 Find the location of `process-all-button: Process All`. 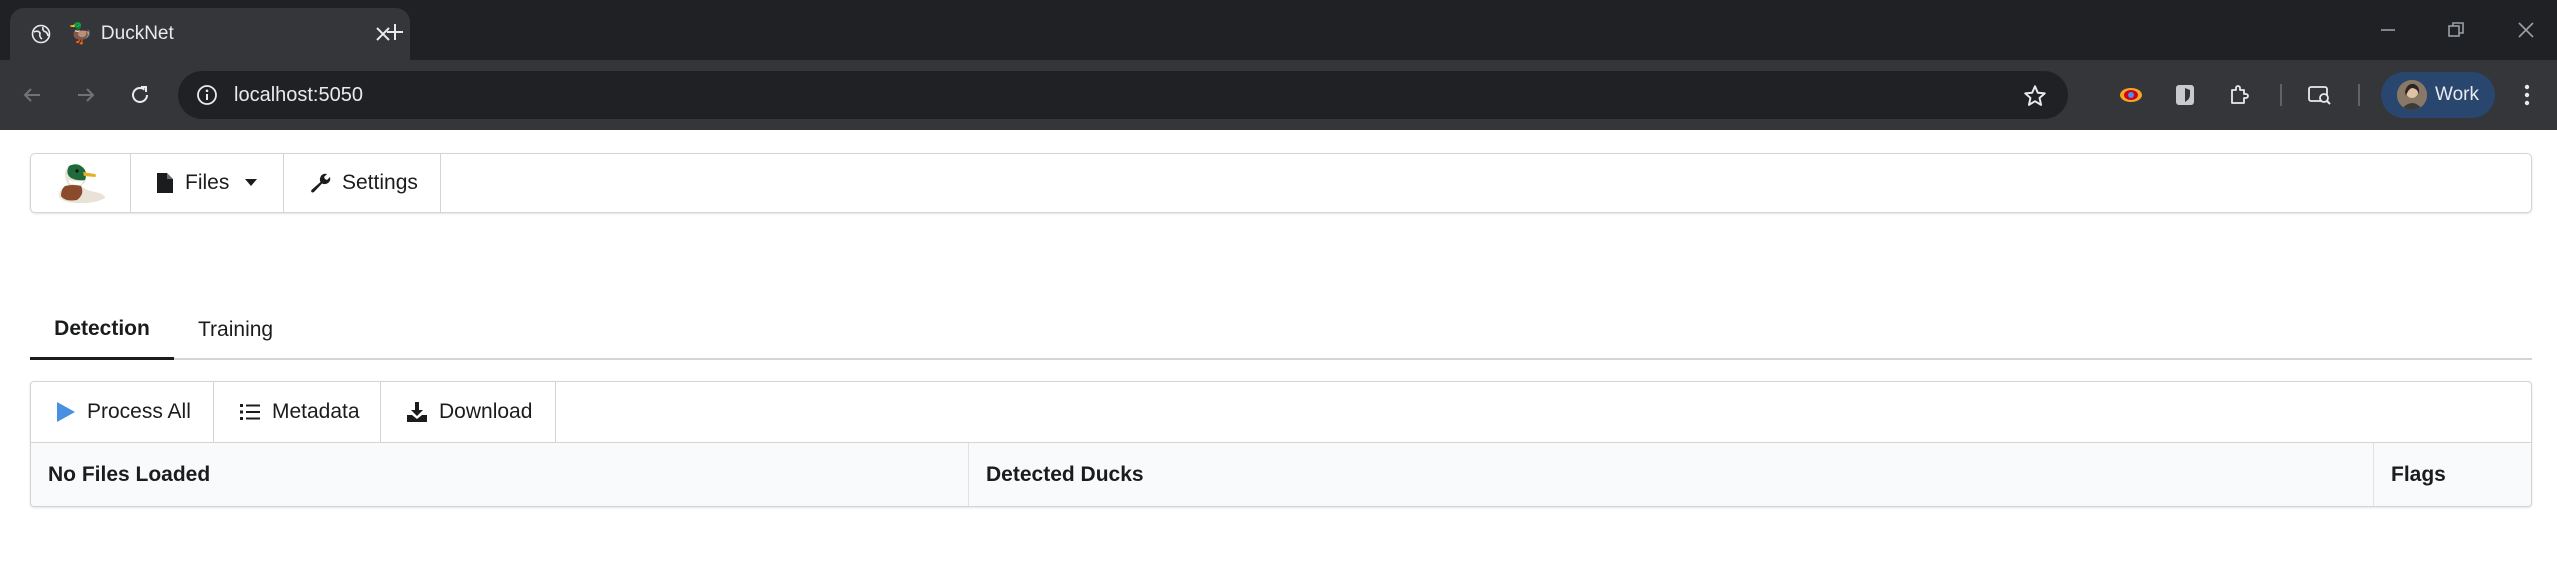

process-all-button: Process All is located at coordinates (122, 412).